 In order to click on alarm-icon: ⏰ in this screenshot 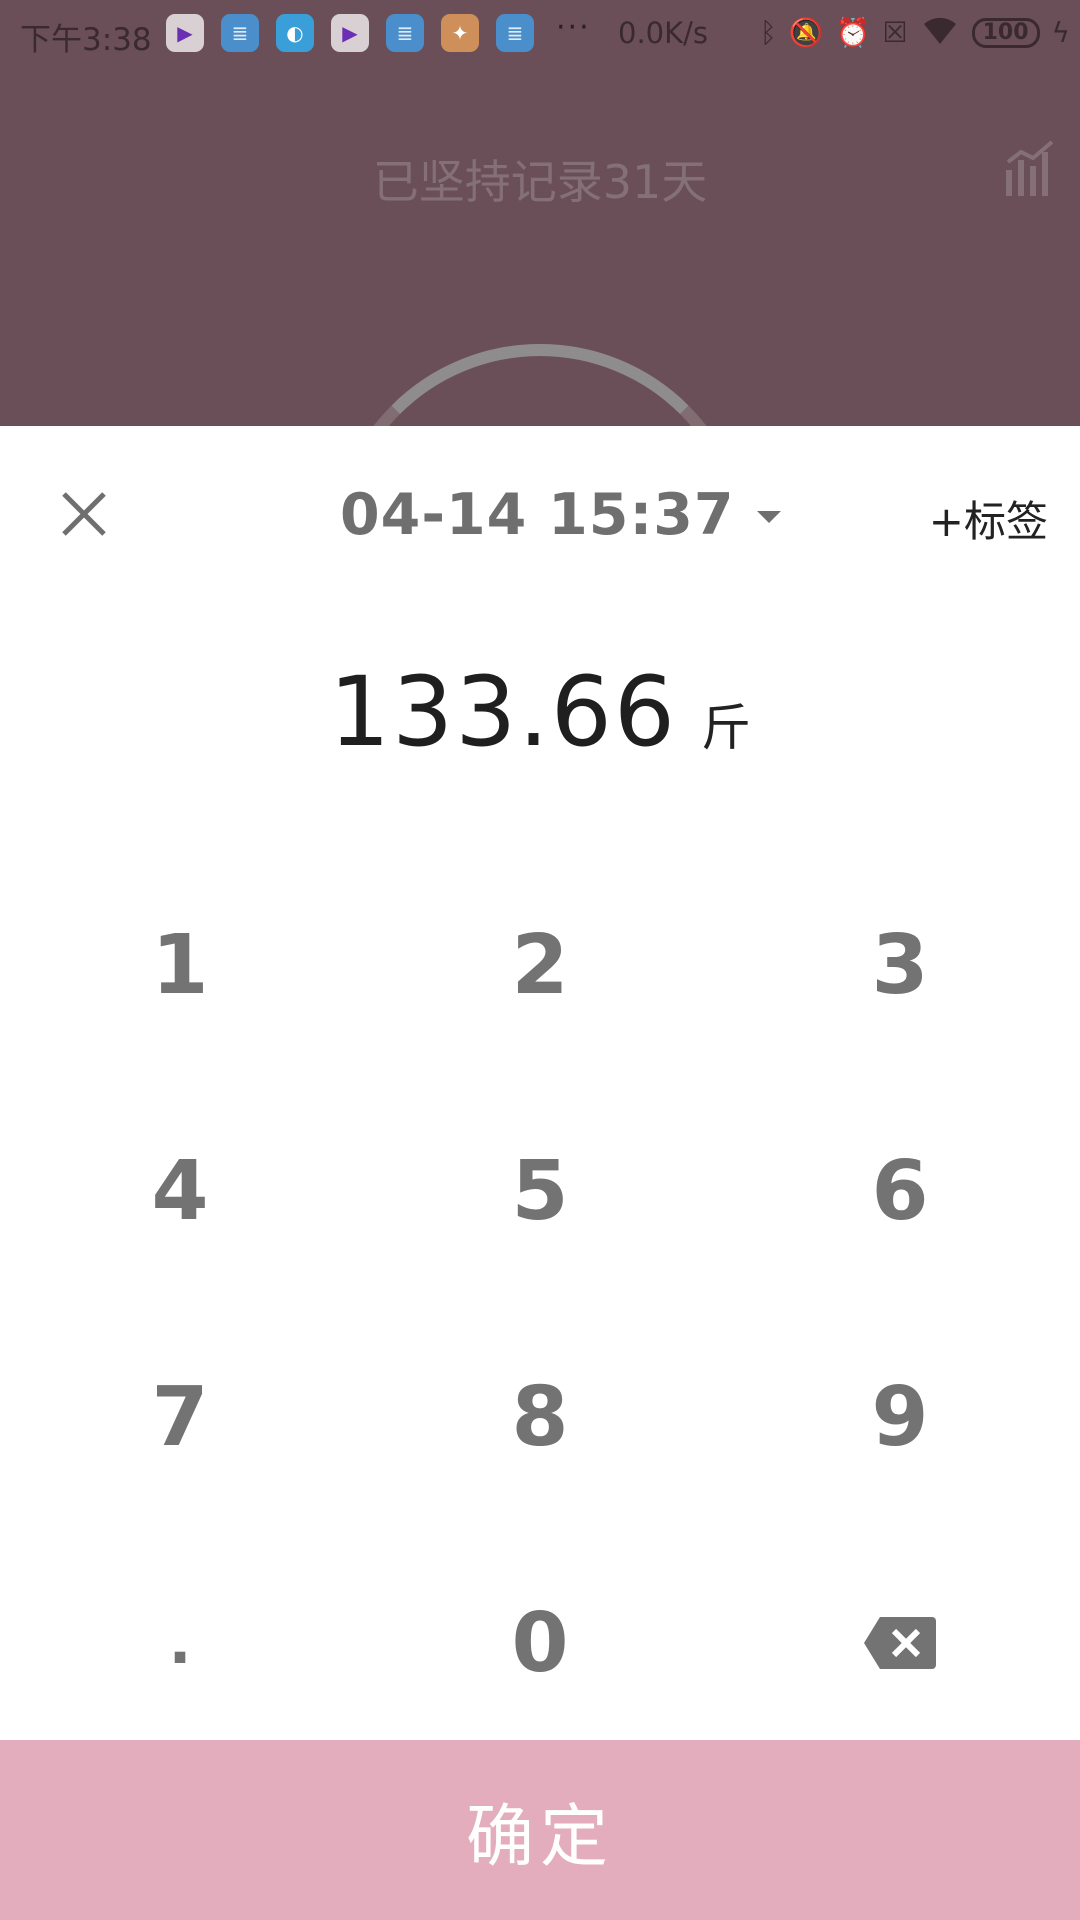, I will do `click(853, 32)`.